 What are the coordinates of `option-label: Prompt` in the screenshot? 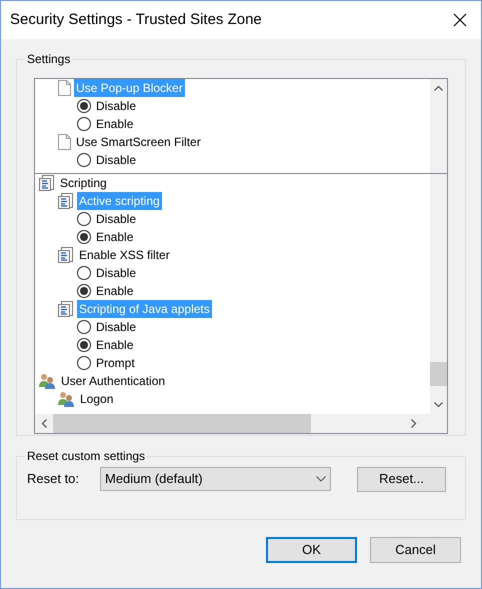 It's located at (115, 363).